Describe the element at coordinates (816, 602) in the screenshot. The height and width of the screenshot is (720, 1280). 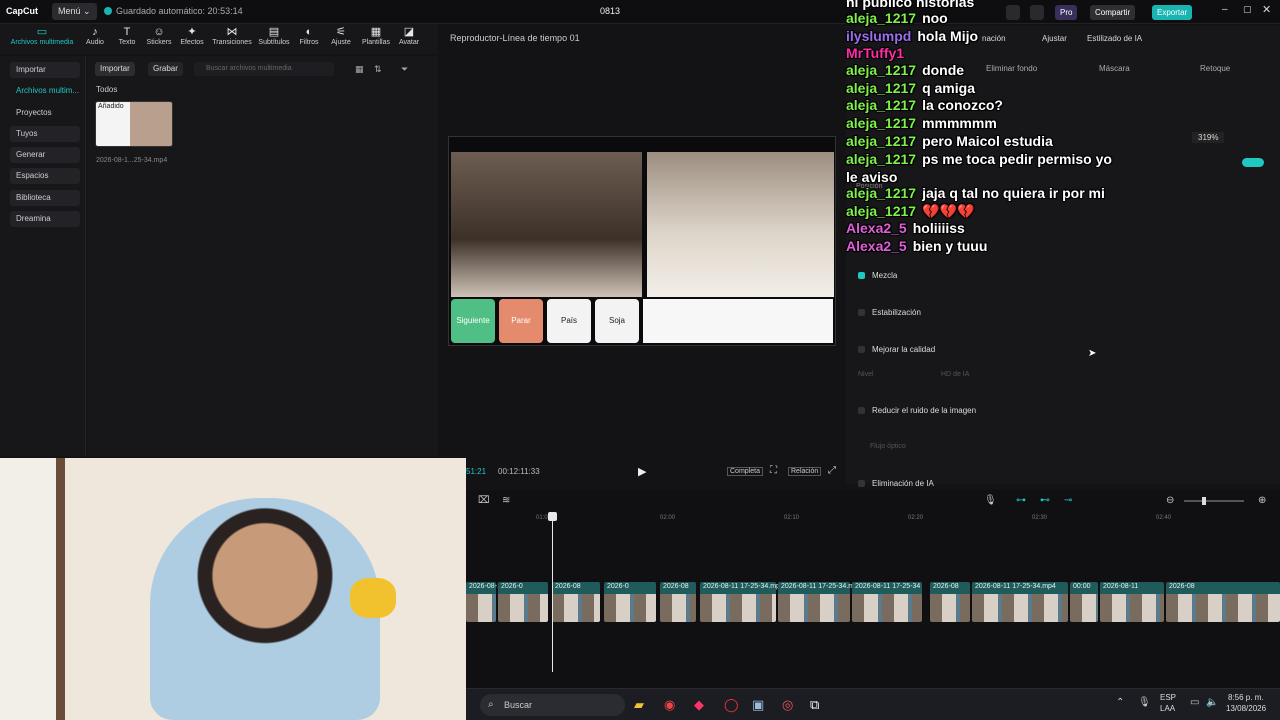
I see `timeline-clip: 2026-08-11 17-25-34.m` at that location.